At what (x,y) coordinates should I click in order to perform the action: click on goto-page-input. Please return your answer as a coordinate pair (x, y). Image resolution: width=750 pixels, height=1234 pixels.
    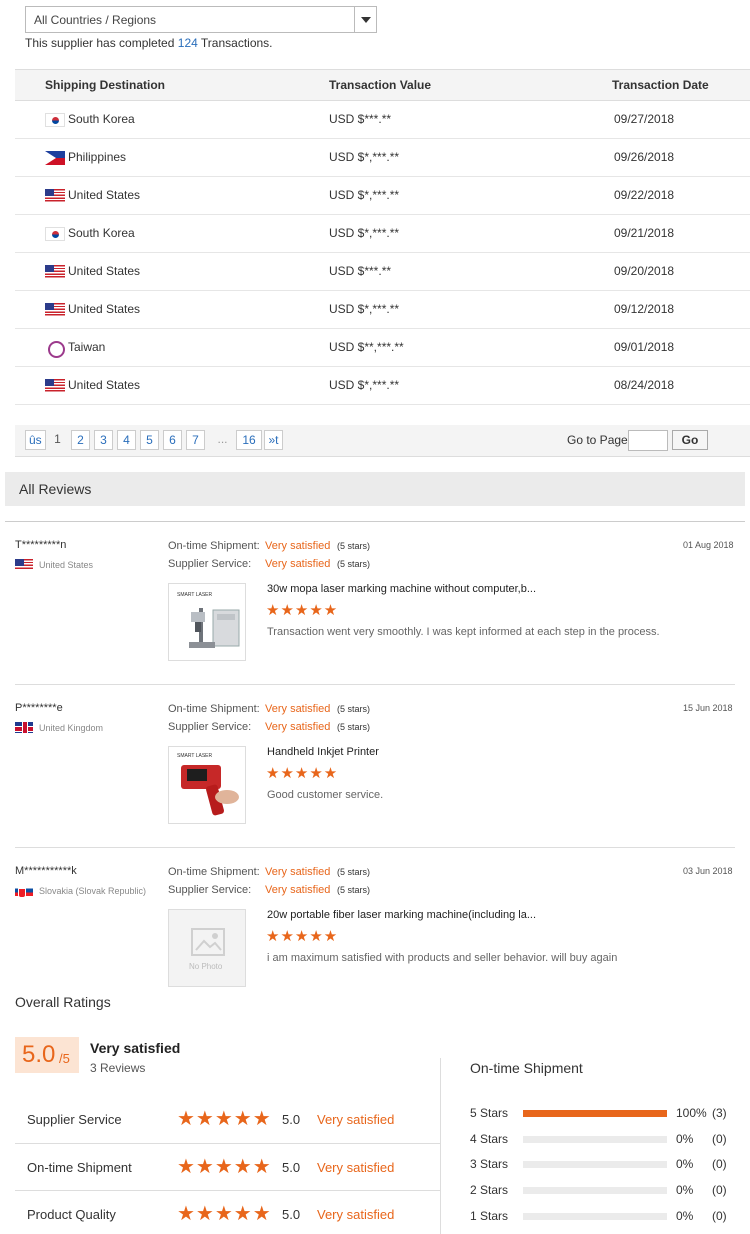
    Looking at the image, I should click on (648, 440).